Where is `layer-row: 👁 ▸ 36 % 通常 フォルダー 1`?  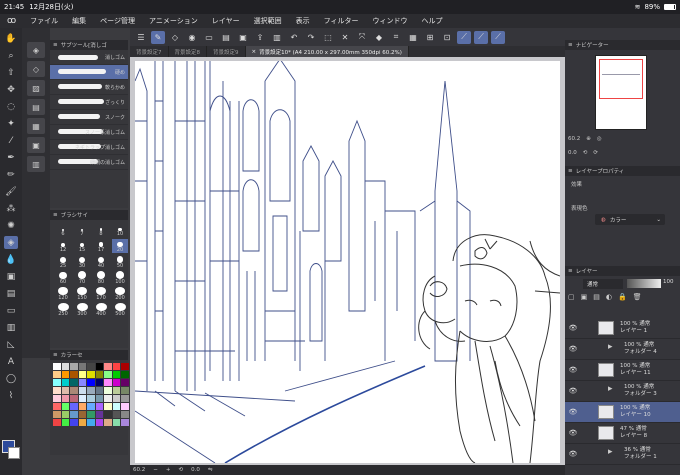 layer-row: 👁 ▸ 36 % 通常 フォルダー 1 is located at coordinates (622, 454).